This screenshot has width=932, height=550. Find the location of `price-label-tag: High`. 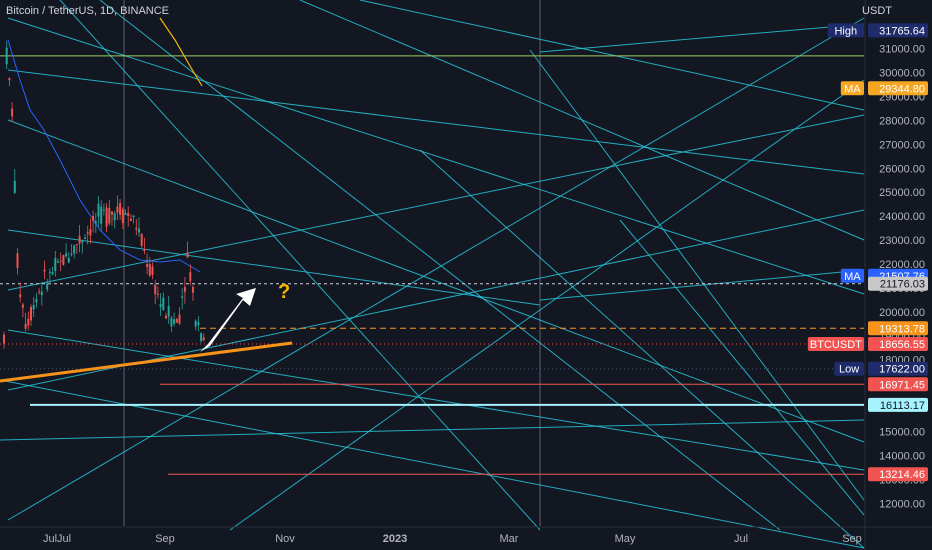

price-label-tag: High is located at coordinates (845, 31).